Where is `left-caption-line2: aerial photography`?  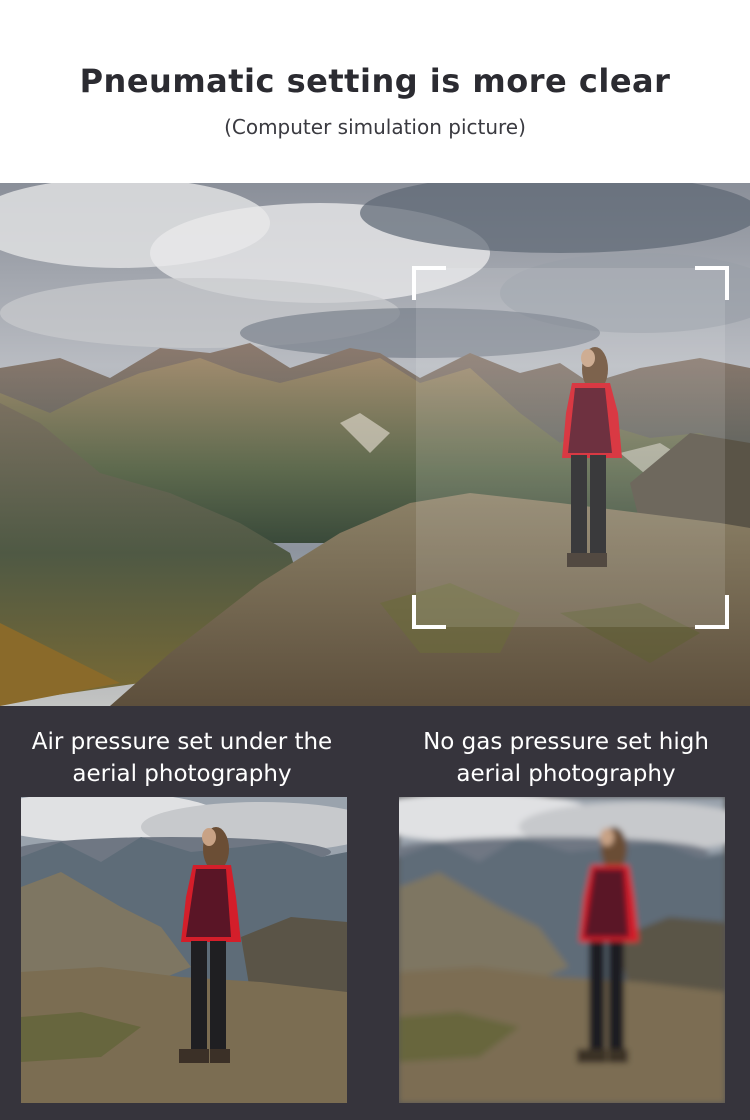
left-caption-line2: aerial photography is located at coordinates (182, 774).